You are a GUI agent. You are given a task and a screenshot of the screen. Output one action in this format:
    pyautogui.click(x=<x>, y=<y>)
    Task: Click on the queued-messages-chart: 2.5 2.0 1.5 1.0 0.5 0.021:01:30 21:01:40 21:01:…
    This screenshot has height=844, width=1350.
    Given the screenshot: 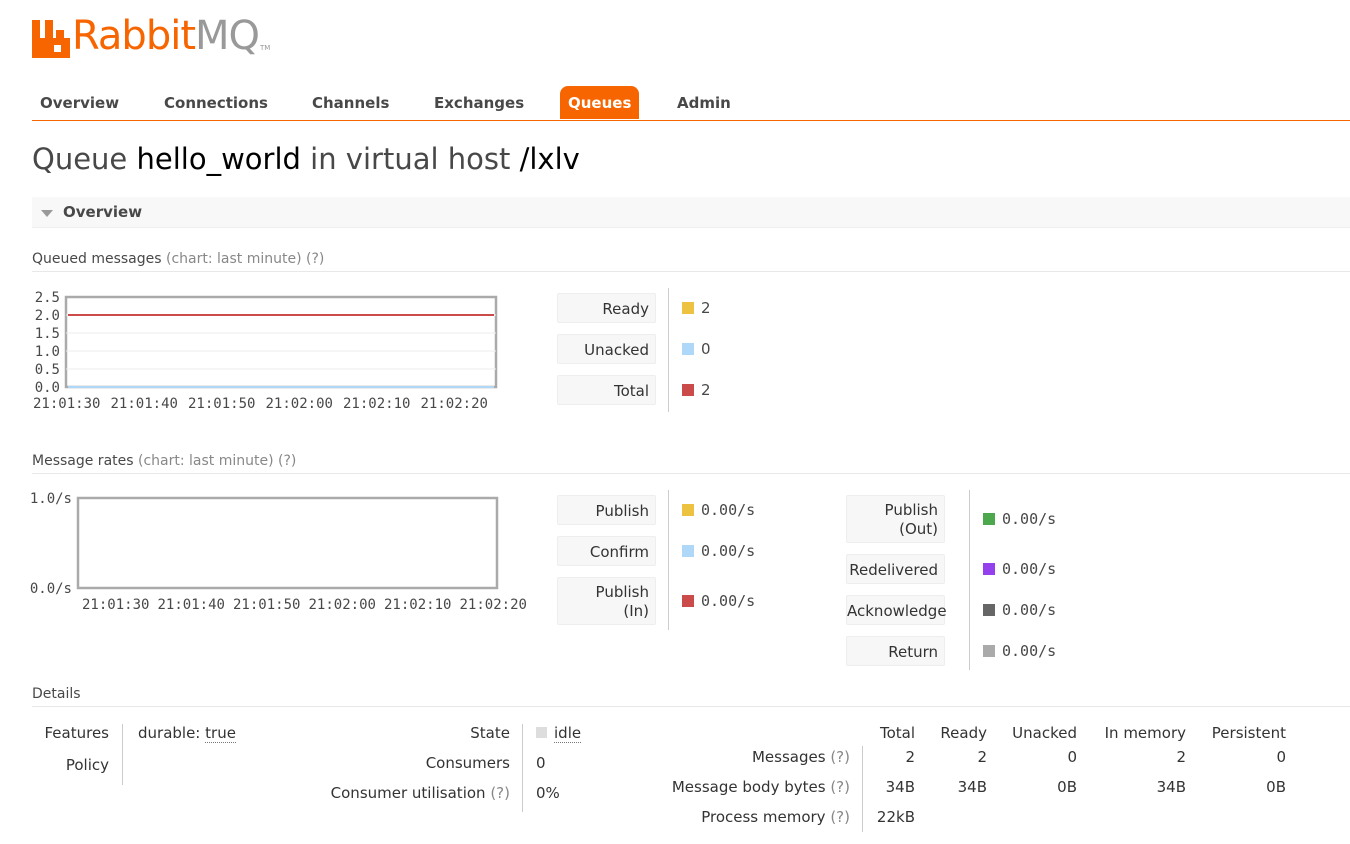 What is the action you would take?
    pyautogui.click(x=265, y=351)
    